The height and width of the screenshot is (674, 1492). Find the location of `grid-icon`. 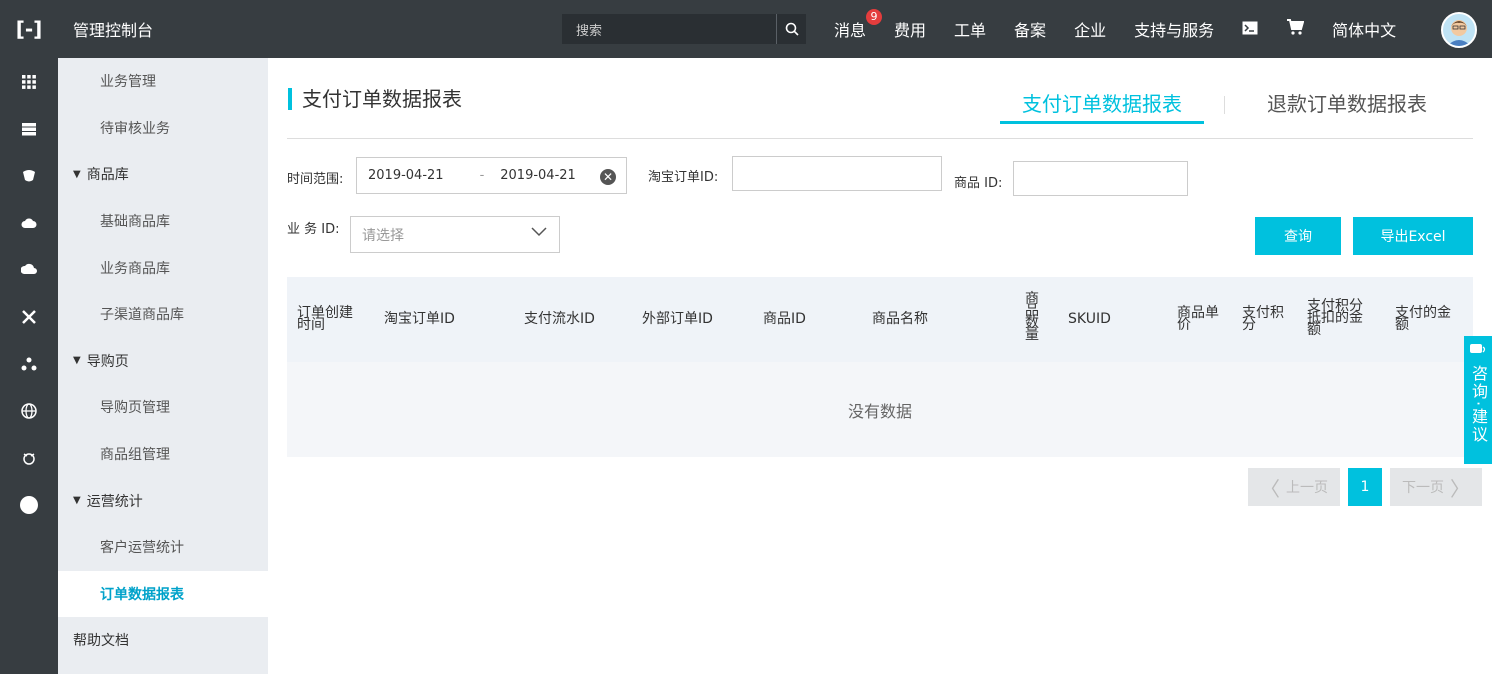

grid-icon is located at coordinates (29, 81).